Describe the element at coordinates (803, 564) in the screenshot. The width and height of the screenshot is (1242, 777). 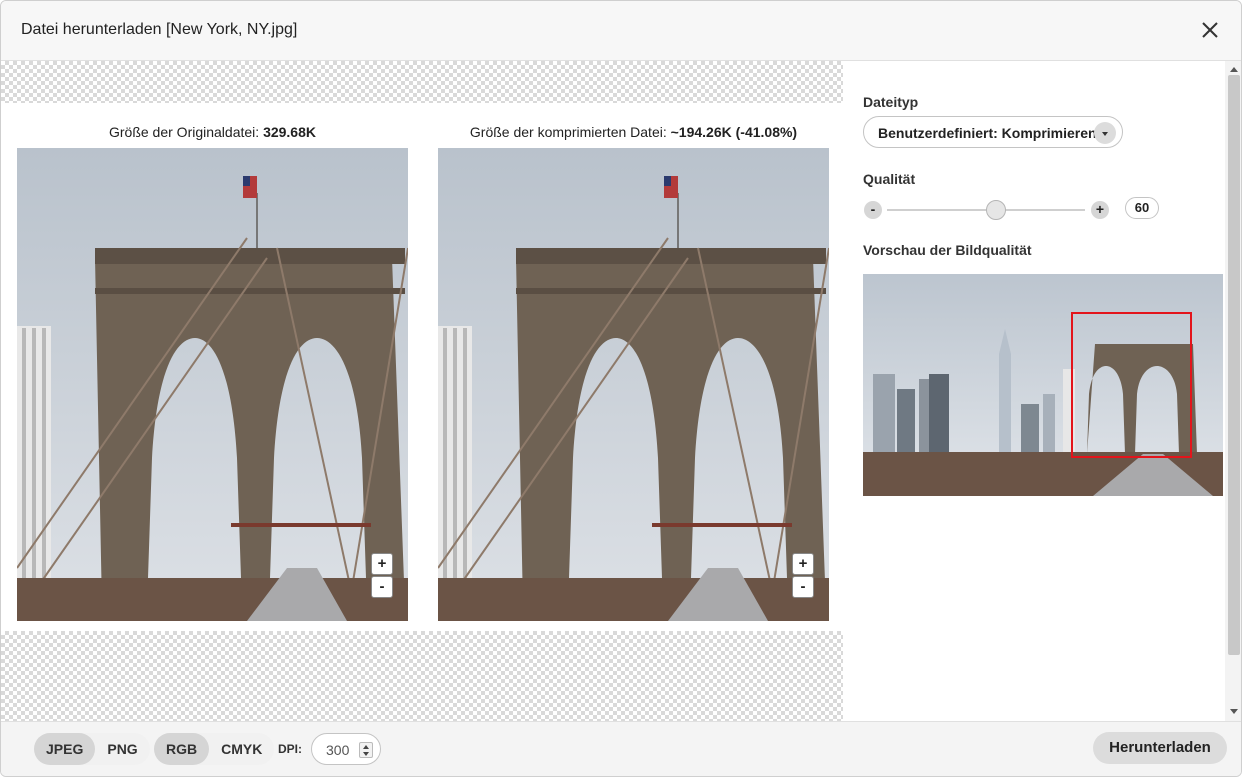
I see `zoom-in-button-compressed: +` at that location.